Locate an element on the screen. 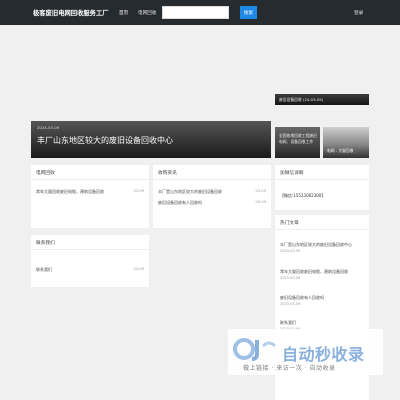 Image resolution: width=400 pixels, height=400 pixels. hot-article-item: 常年大量回收废旧电缆，建筑设备回收 2023-03-09 is located at coordinates (322, 274).